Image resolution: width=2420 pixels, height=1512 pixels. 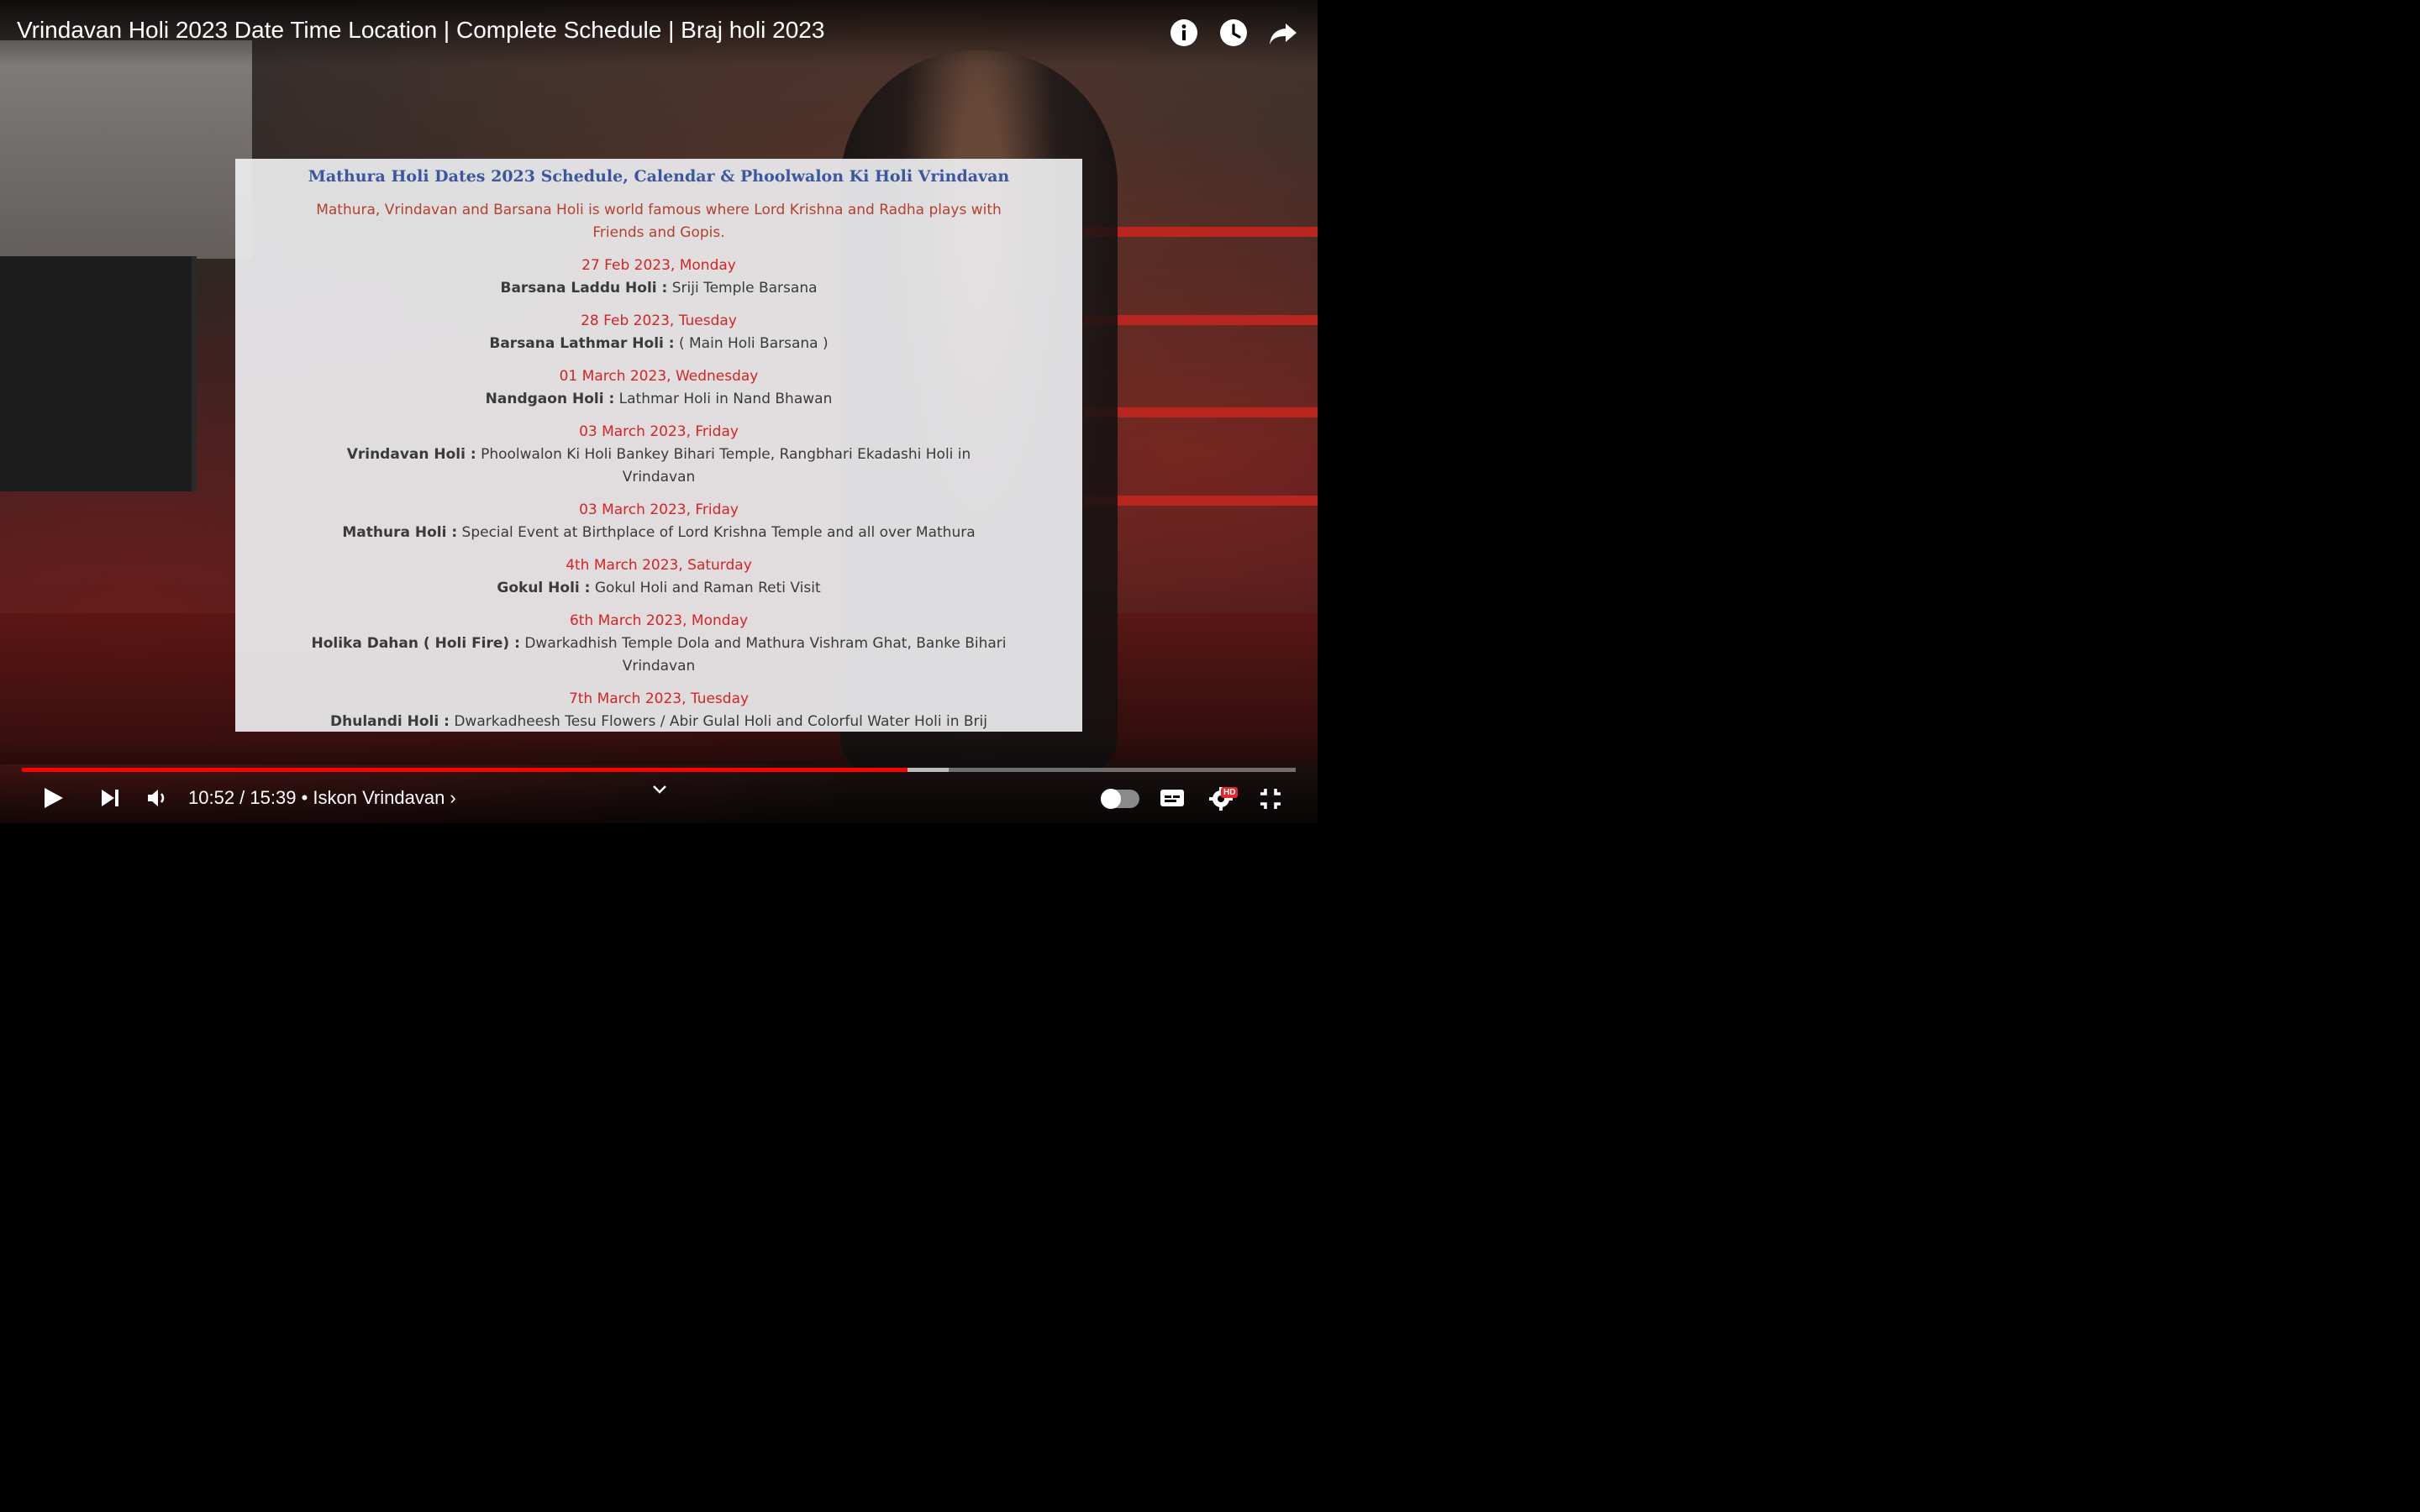 What do you see at coordinates (723, 399) in the screenshot?
I see `event-detail: Lathmar Holi in Nand Bhawan` at bounding box center [723, 399].